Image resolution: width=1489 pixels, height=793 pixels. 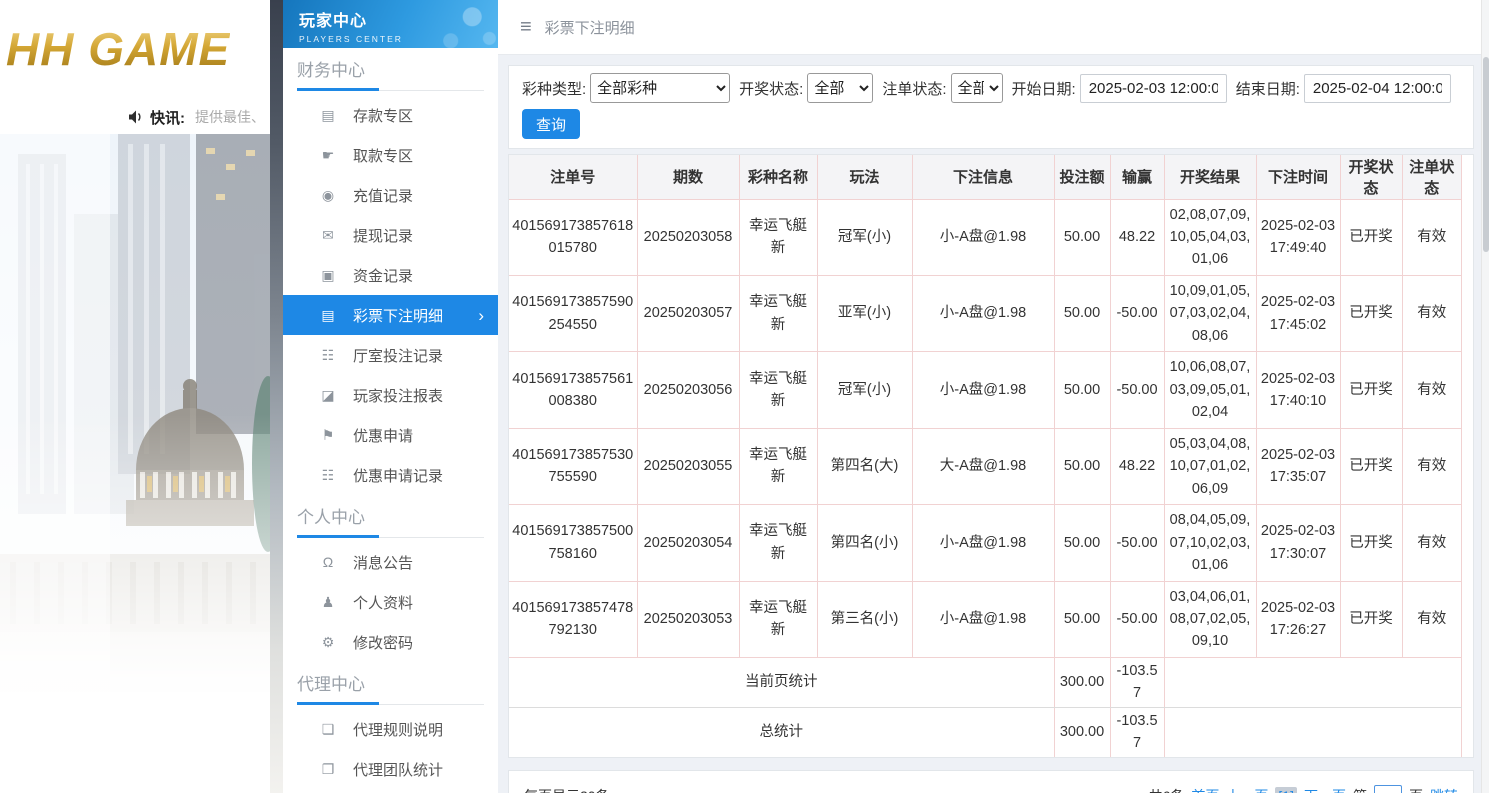 I want to click on start-date-label: 开始日期:, so click(x=1043, y=89).